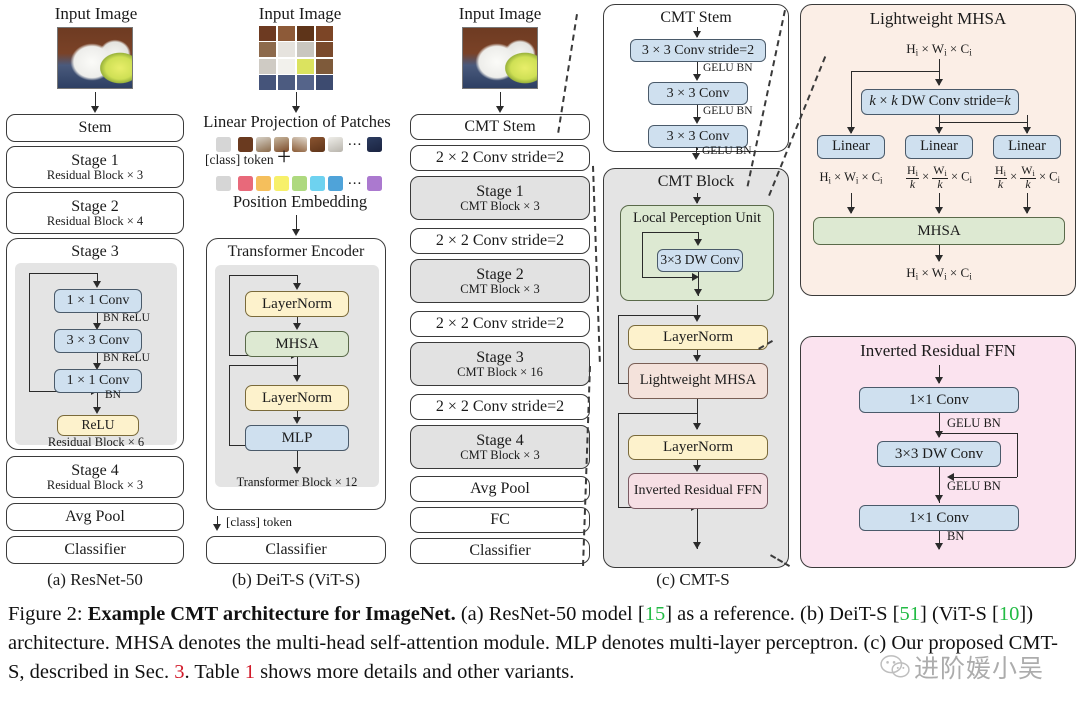 Image resolution: width=1080 pixels, height=710 pixels. What do you see at coordinates (500, 205) in the screenshot?
I see `cmt-stage1-sub: CMT Block × 3` at bounding box center [500, 205].